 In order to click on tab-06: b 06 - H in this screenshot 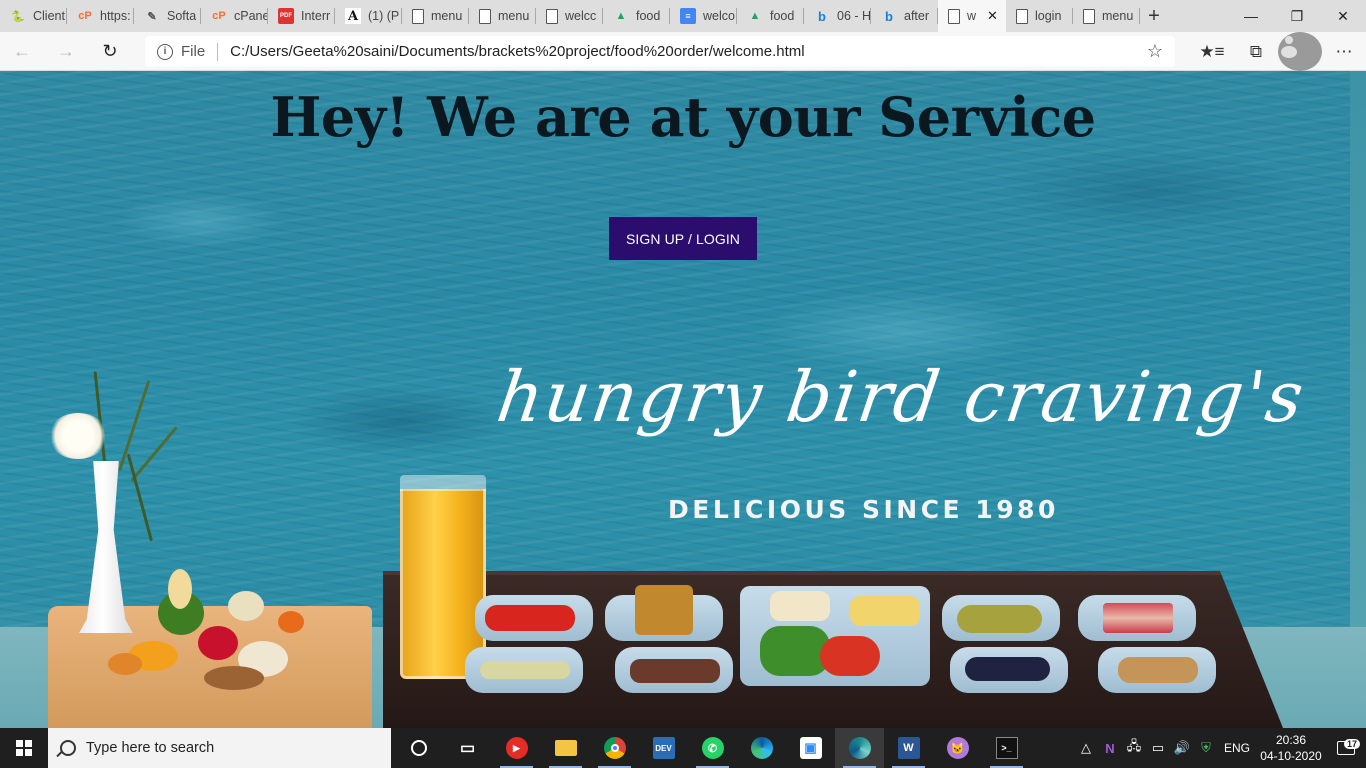, I will do `click(837, 16)`.